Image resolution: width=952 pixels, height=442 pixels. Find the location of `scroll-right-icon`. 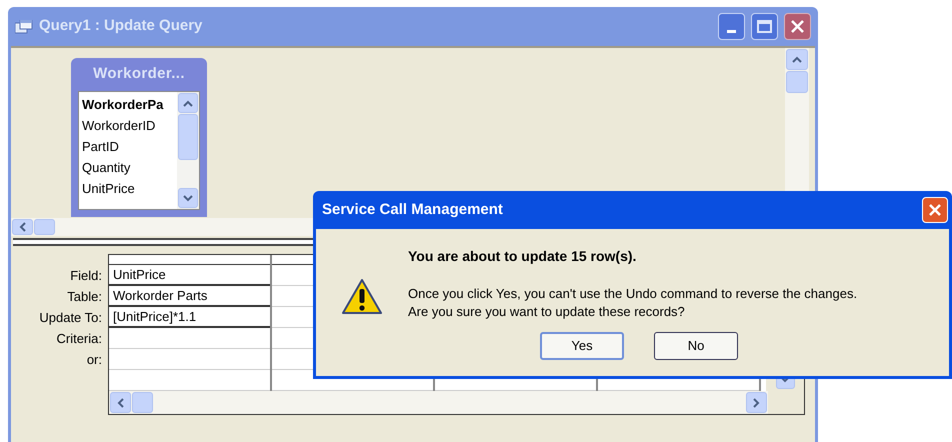

scroll-right-icon is located at coordinates (756, 402).